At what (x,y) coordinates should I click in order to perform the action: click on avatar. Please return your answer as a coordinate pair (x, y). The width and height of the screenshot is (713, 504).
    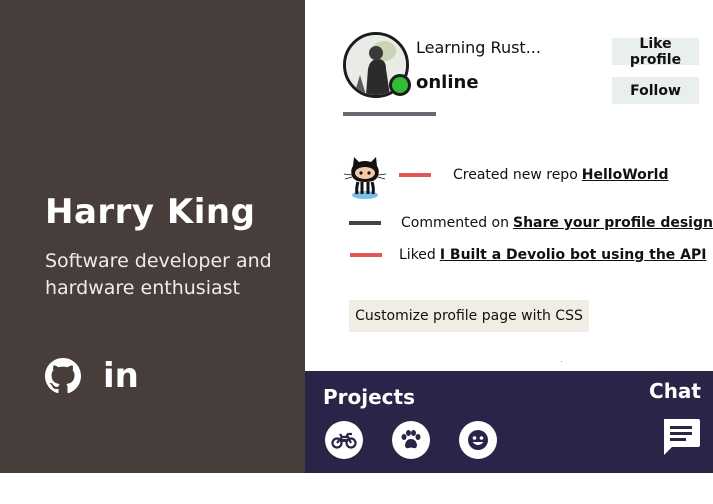
    Looking at the image, I should click on (377, 65).